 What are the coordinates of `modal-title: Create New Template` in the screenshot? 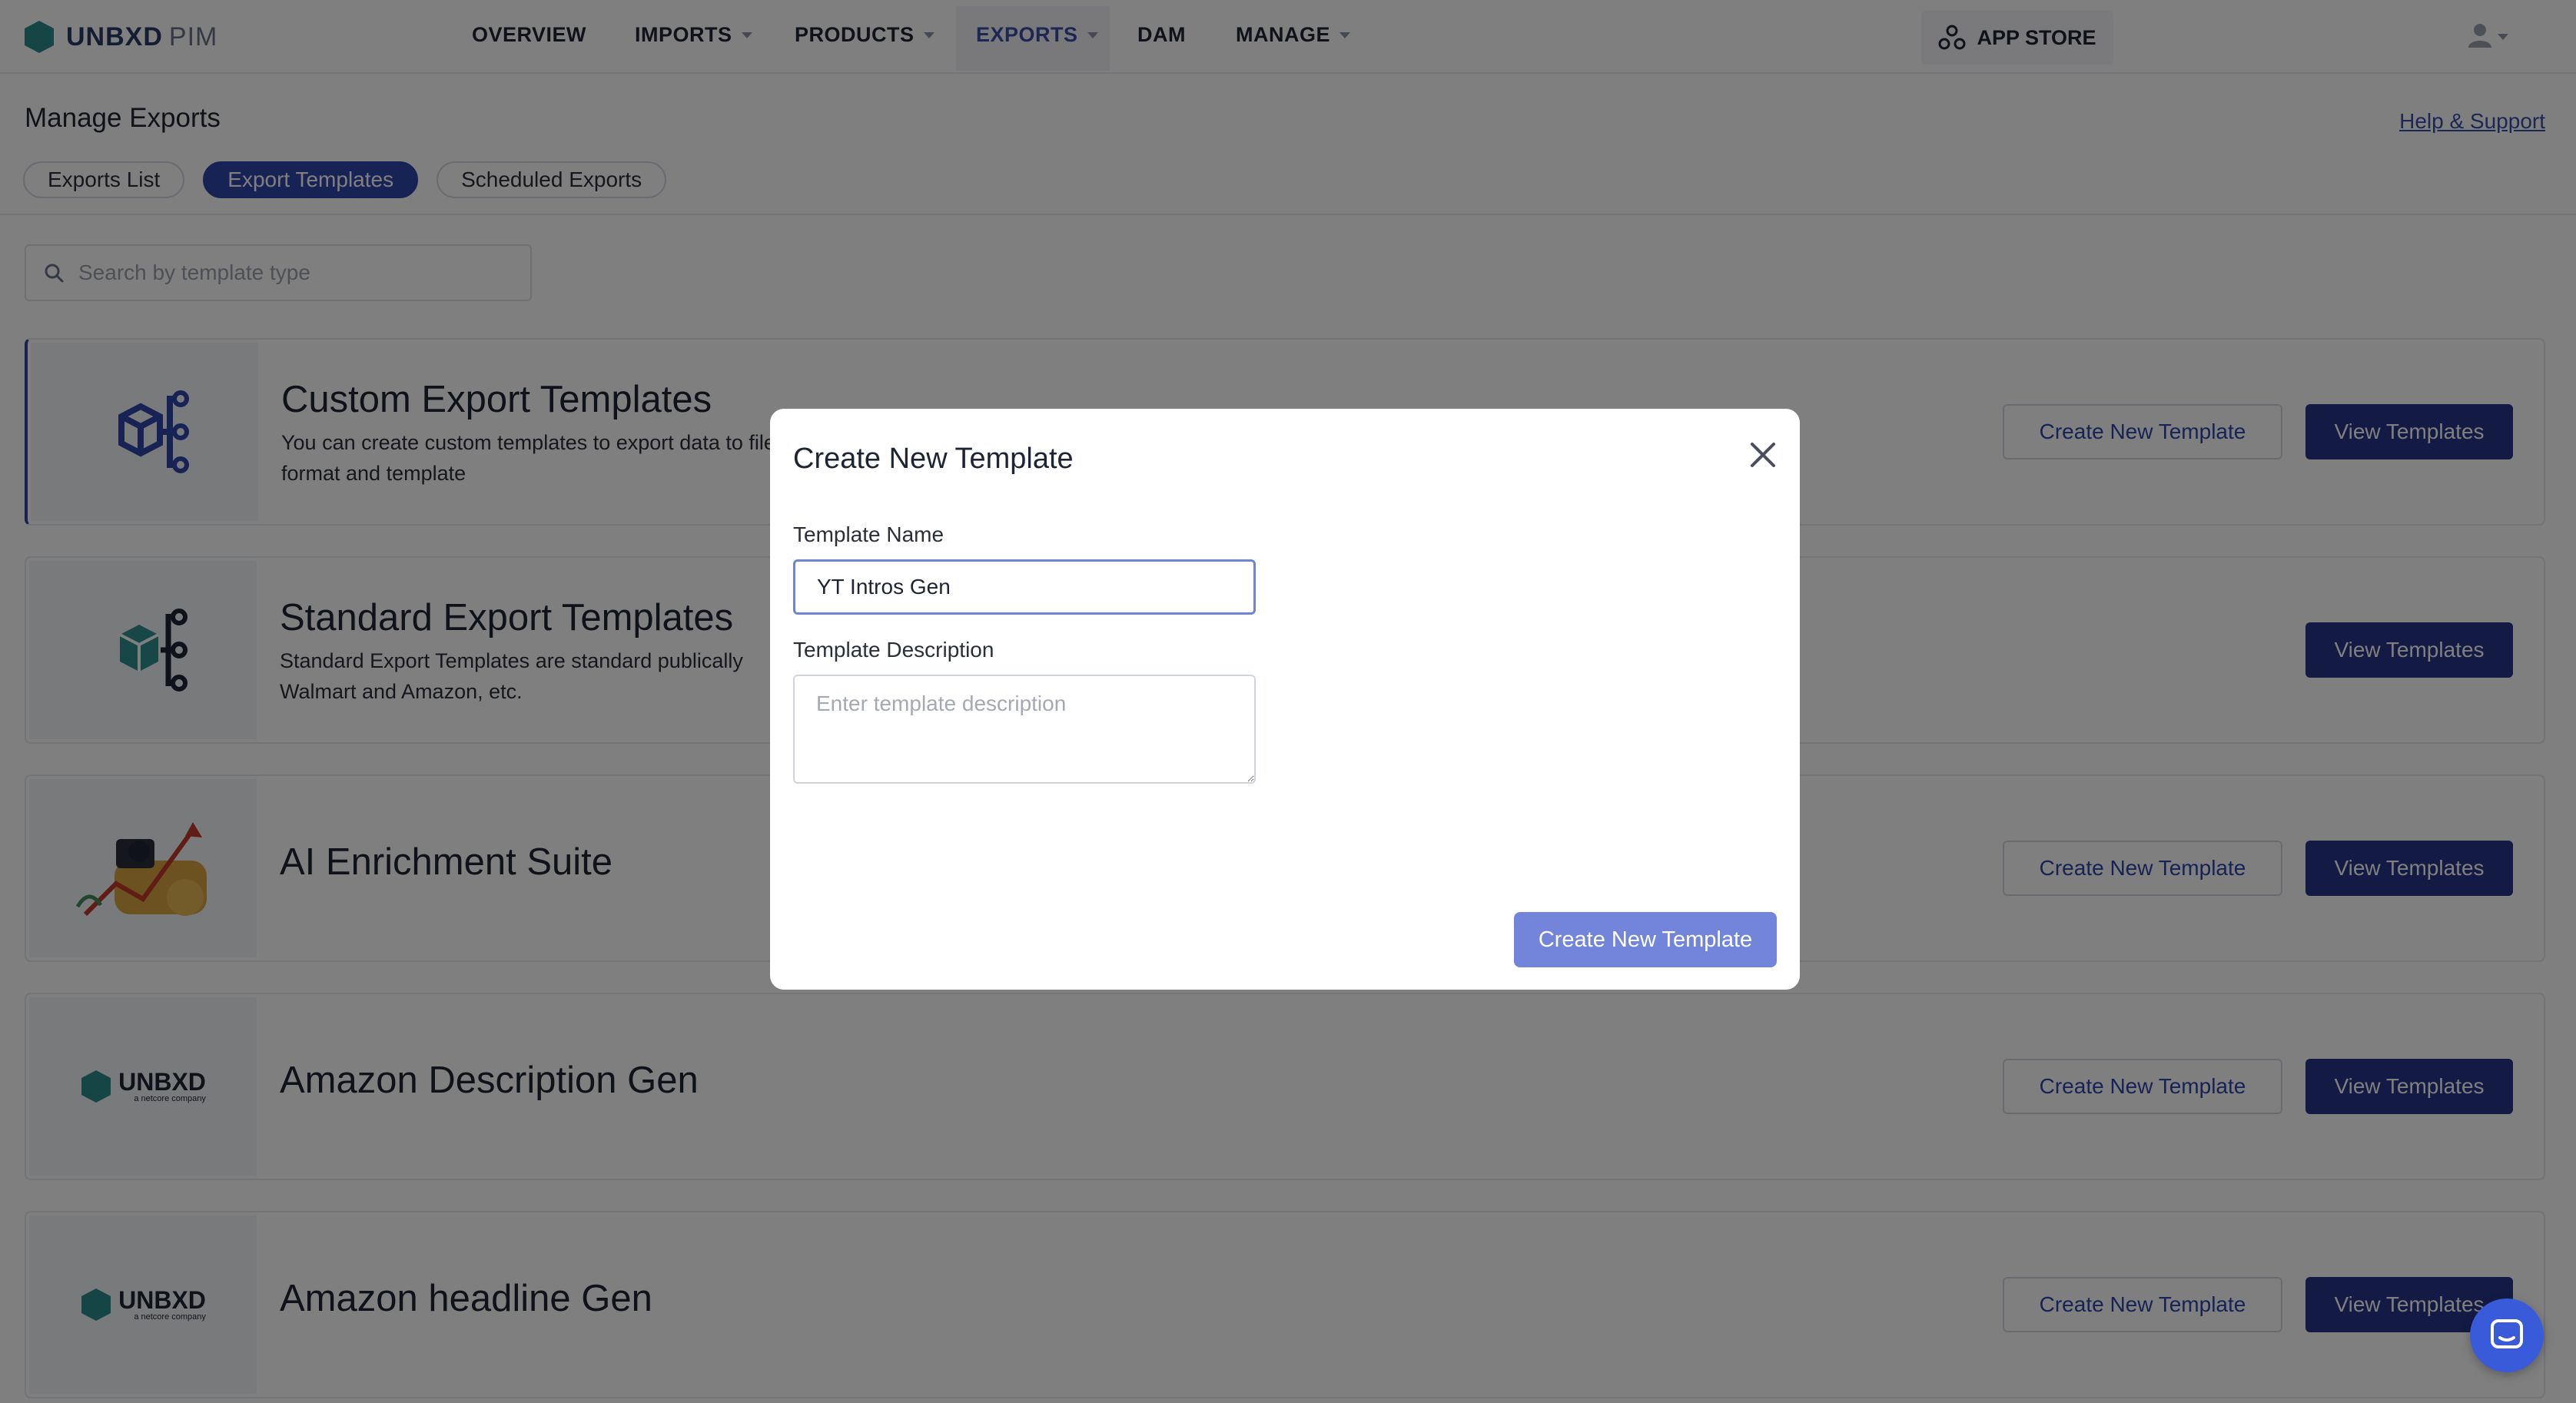 It's located at (934, 459).